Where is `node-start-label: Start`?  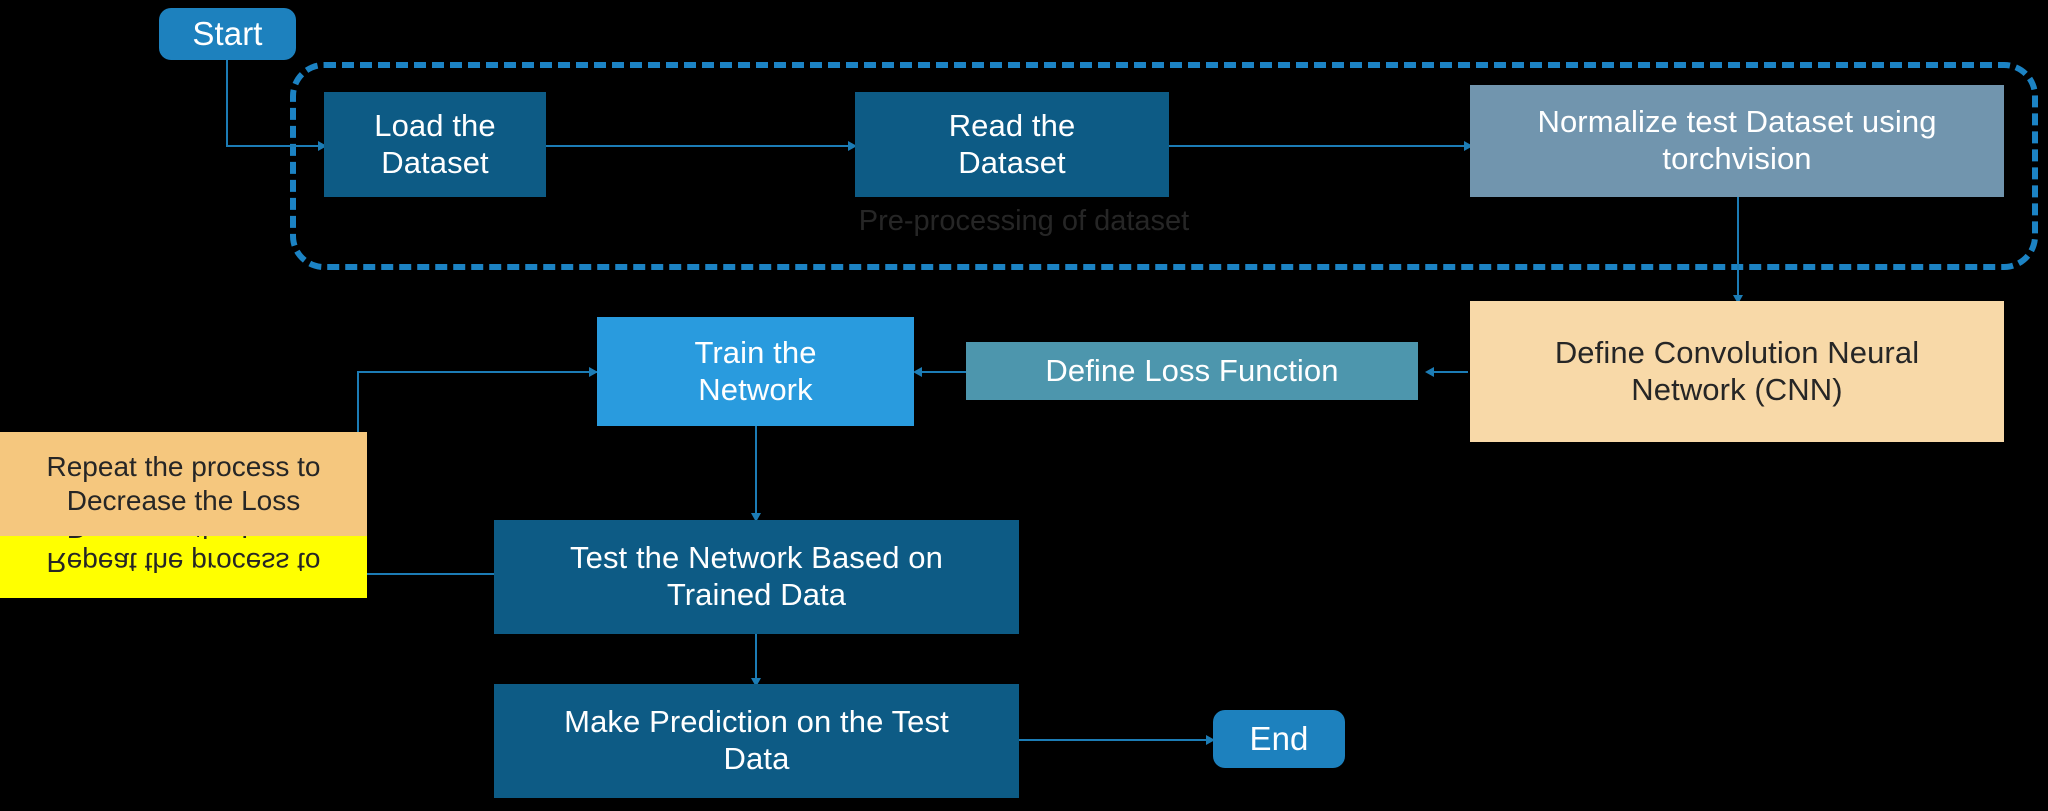
node-start-label: Start is located at coordinates (227, 33).